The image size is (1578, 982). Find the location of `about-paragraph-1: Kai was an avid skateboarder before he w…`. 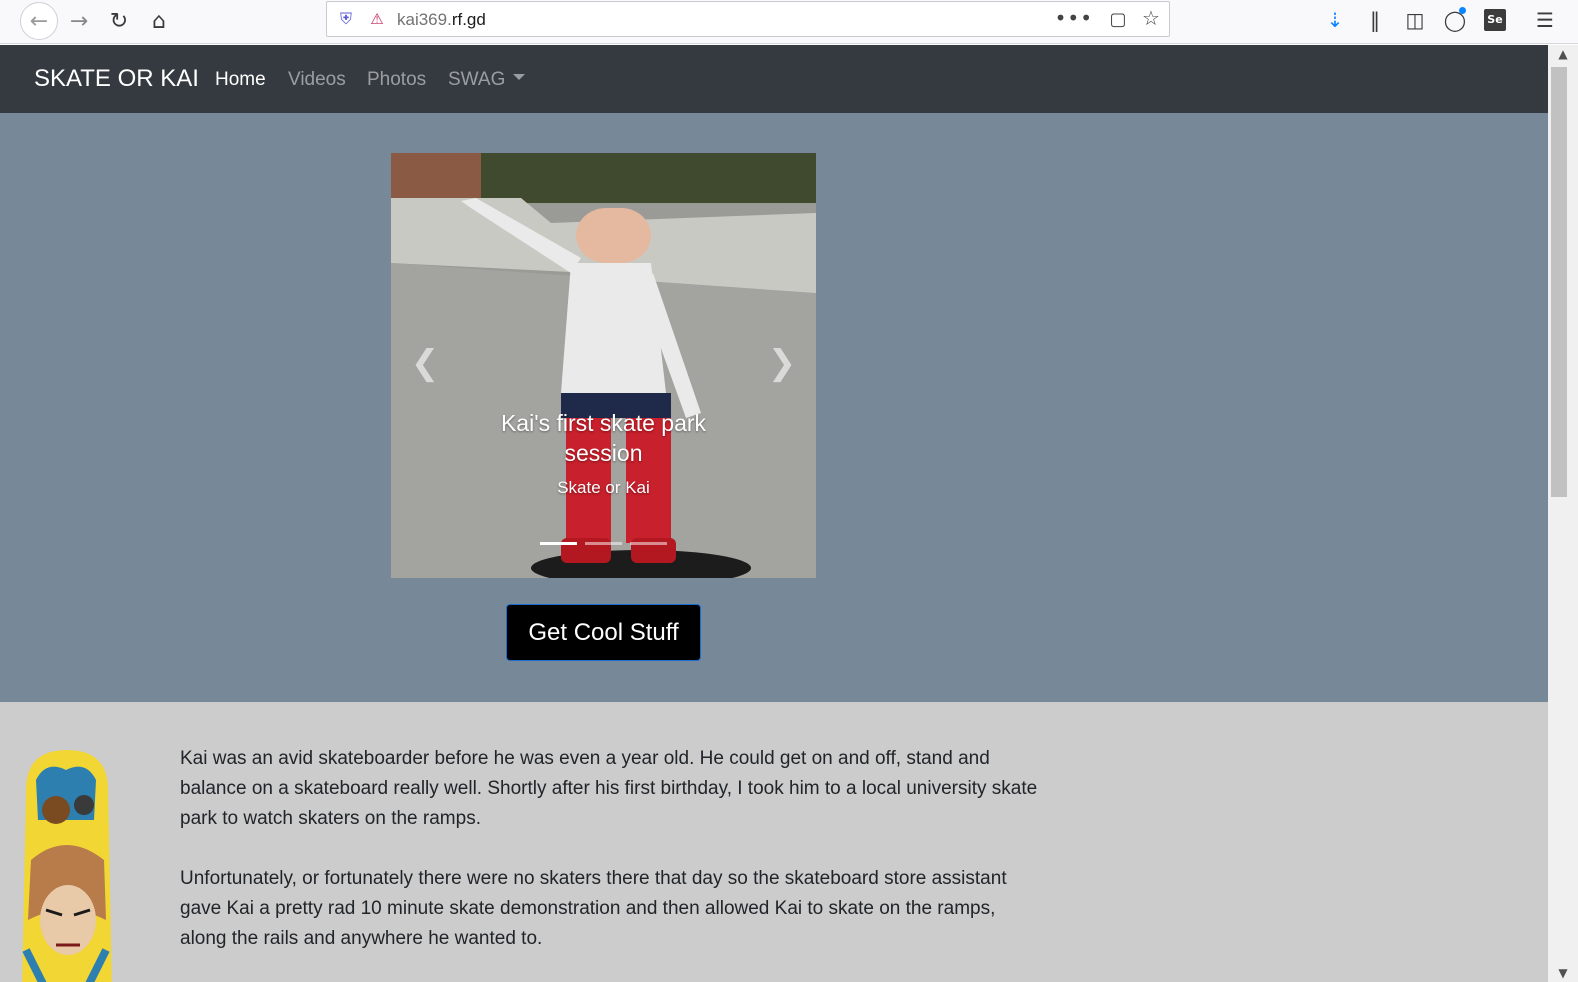

about-paragraph-1: Kai was an avid skateboarder before he w… is located at coordinates (609, 788).